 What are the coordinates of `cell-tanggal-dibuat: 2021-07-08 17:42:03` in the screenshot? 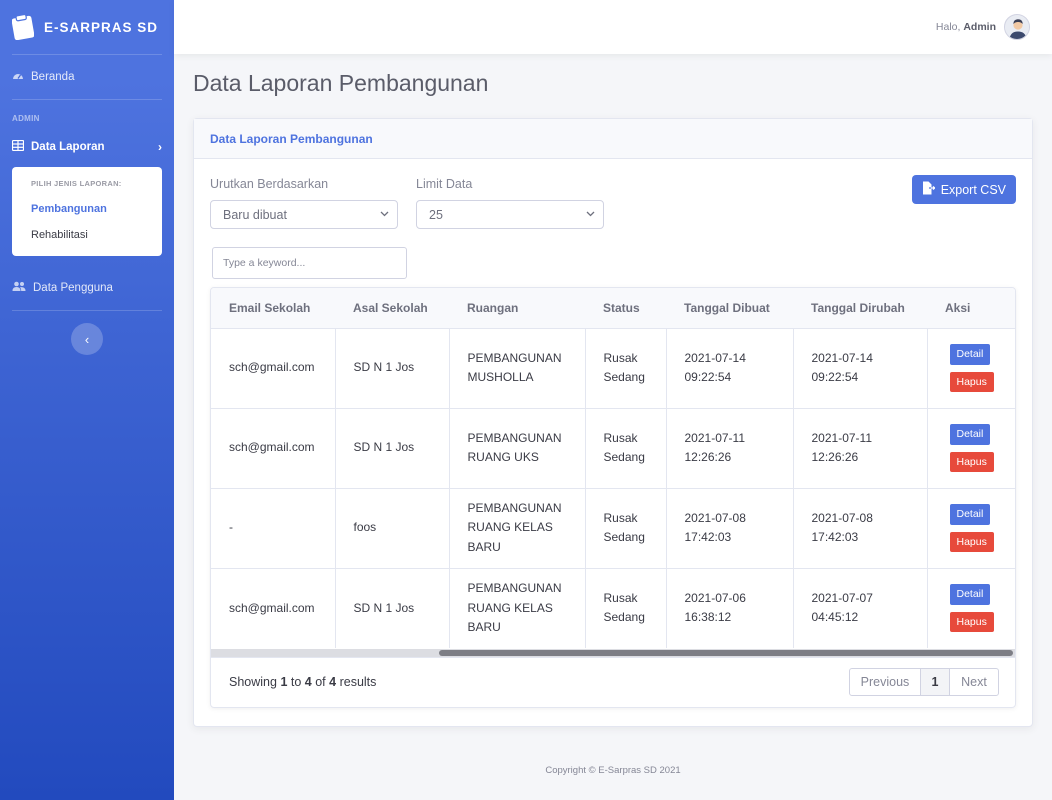 It's located at (729, 528).